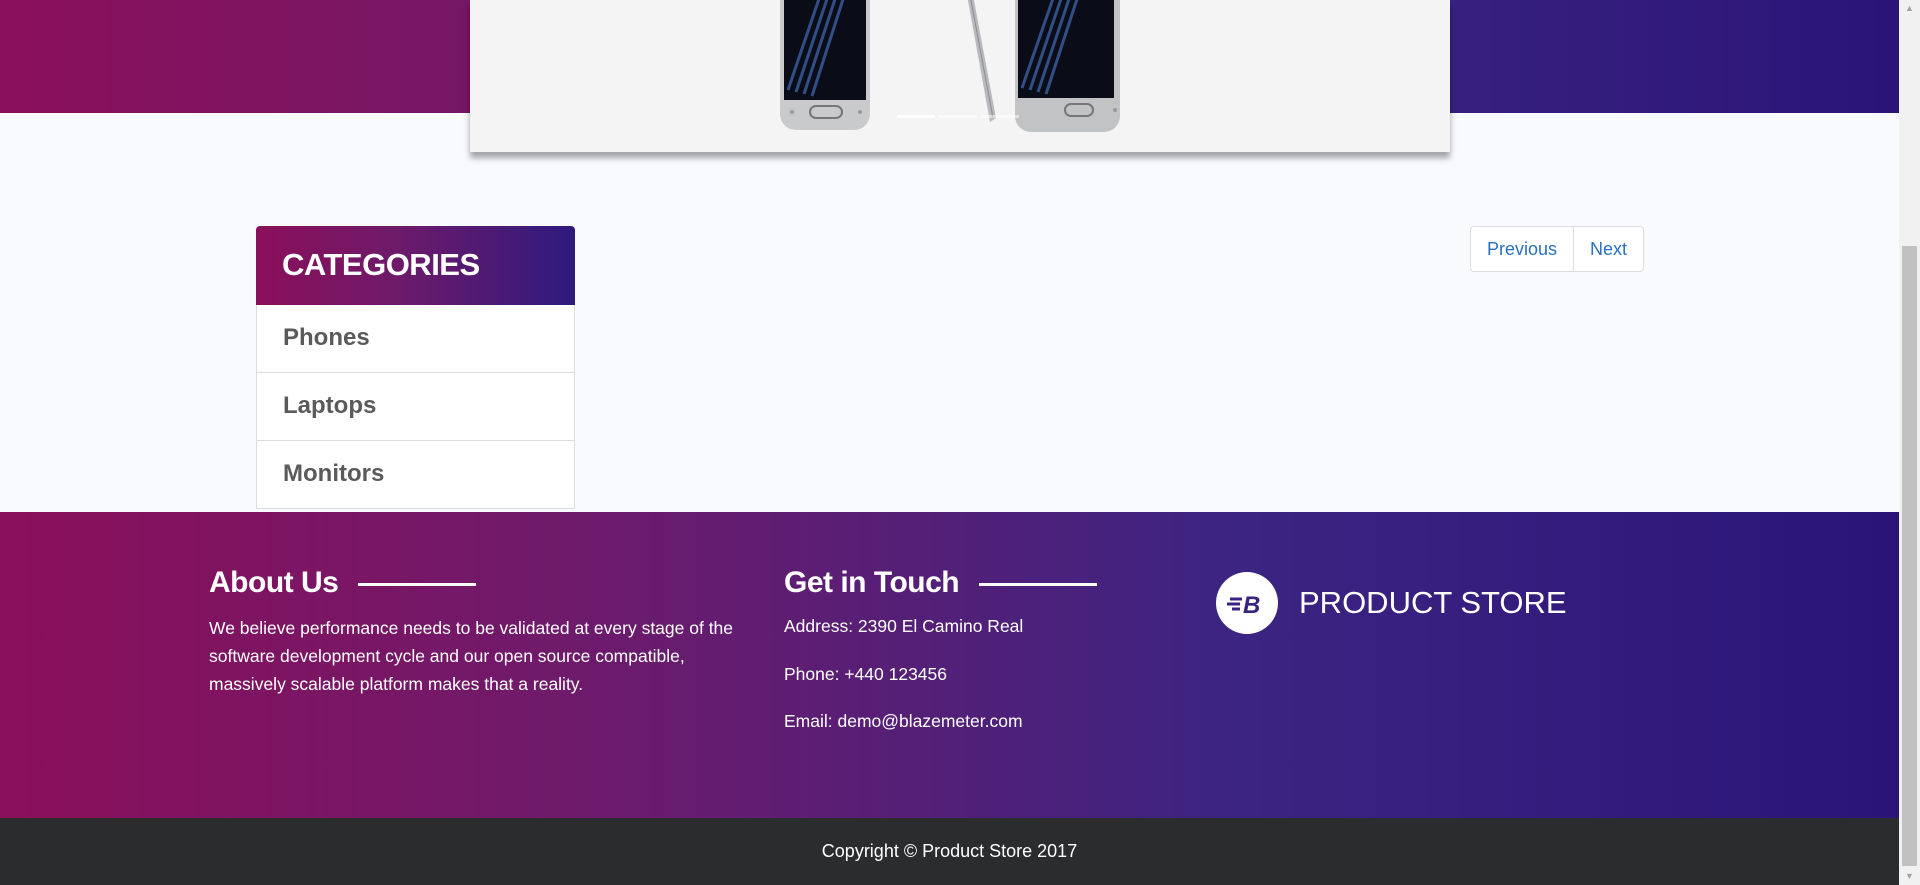 The height and width of the screenshot is (885, 1920). Describe the element at coordinates (1909, 876) in the screenshot. I see `scroll-down-arrow-icon: ▼` at that location.